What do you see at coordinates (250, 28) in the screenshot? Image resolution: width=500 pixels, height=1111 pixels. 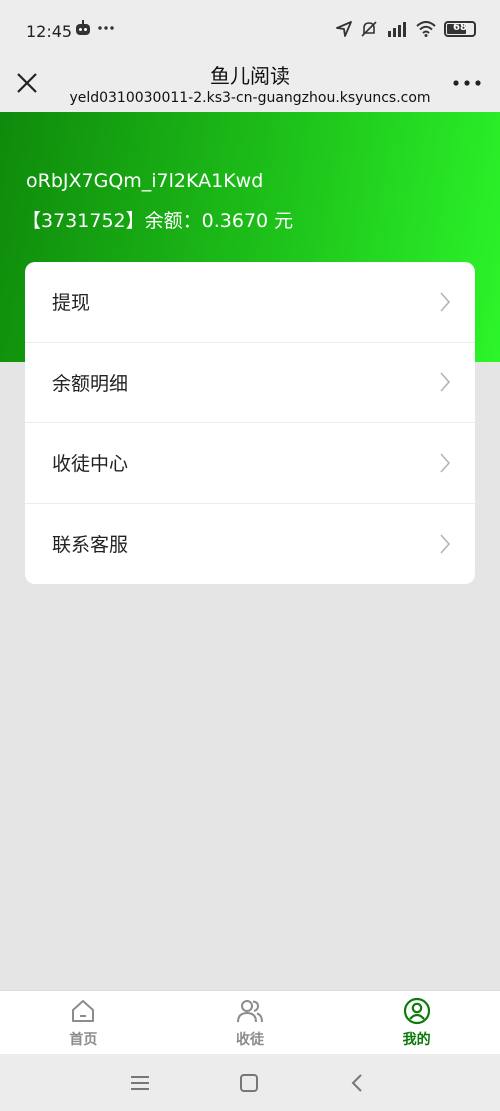 I see `status-bar: 12:45 68` at bounding box center [250, 28].